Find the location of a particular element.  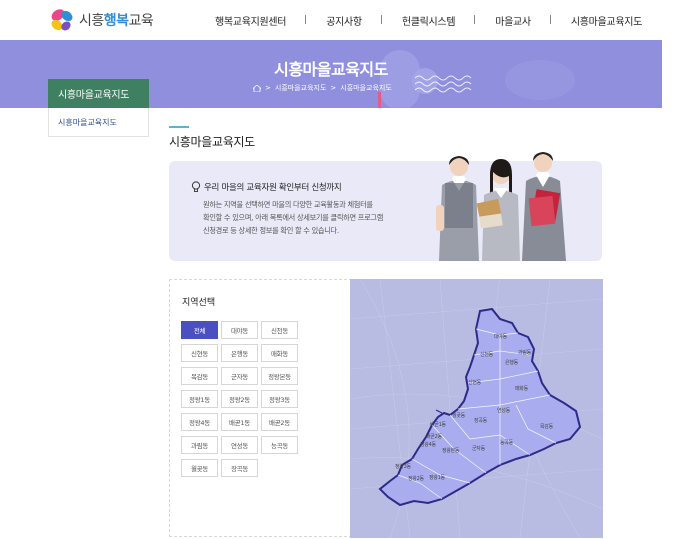

map-label: 정왕3동 is located at coordinates (403, 466).